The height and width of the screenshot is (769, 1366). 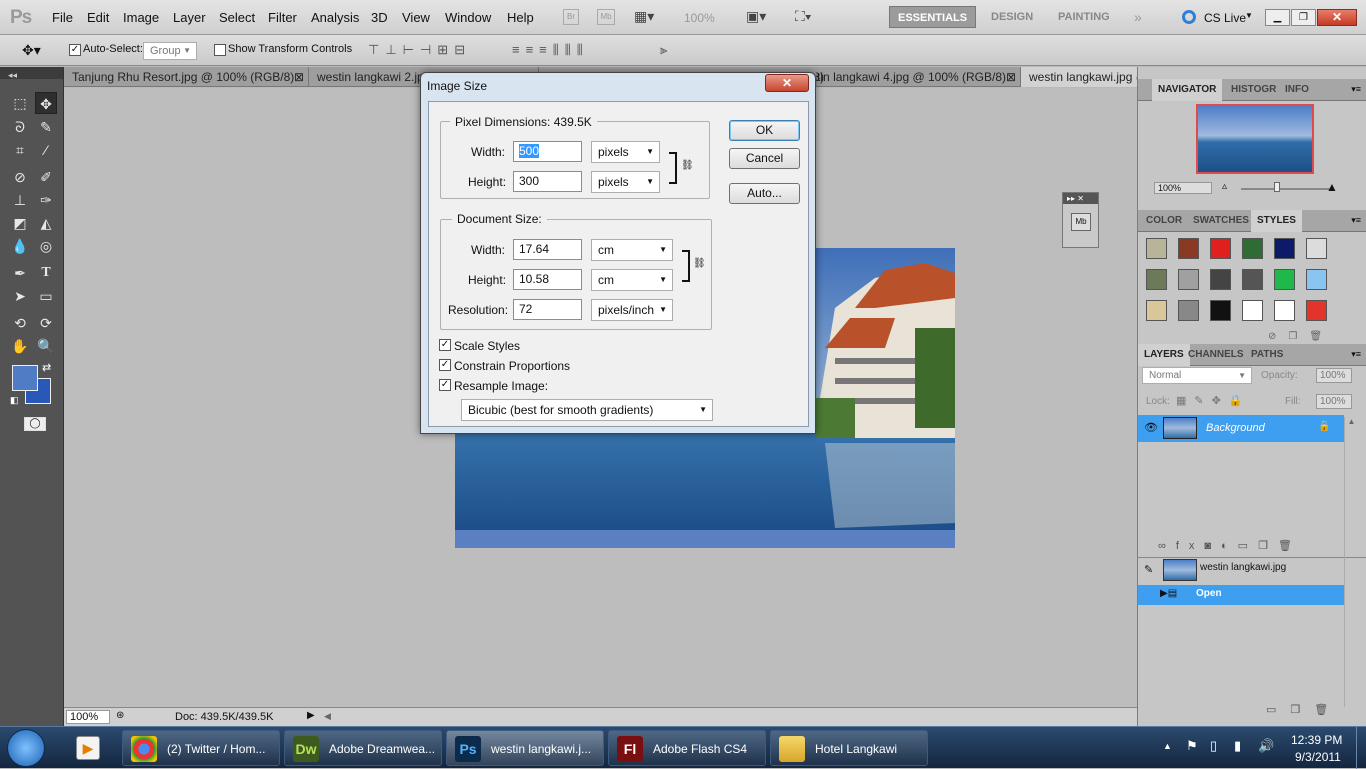 I want to click on tab-paths: PATHS, so click(x=1267, y=355).